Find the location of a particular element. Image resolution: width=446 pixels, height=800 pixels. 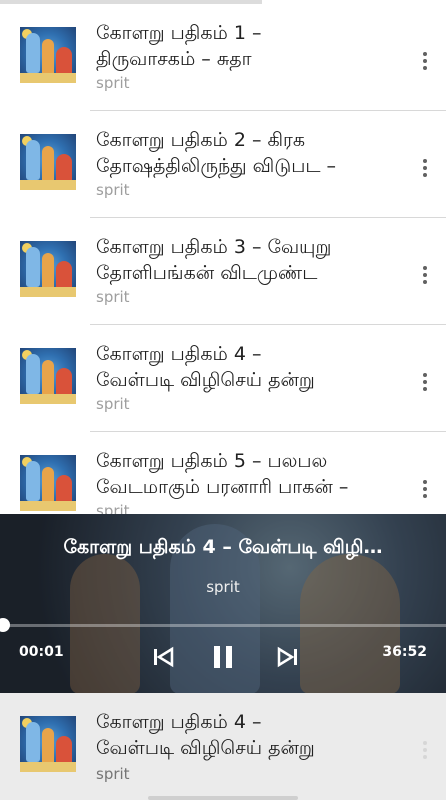

elapsed-time: 00:01 is located at coordinates (41, 652).